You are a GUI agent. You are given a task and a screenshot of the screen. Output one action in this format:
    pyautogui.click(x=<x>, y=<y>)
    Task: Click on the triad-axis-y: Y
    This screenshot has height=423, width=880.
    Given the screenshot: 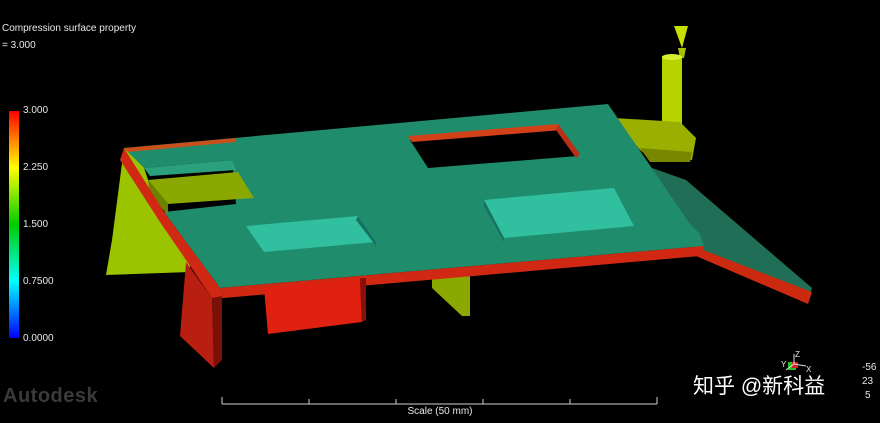 What is the action you would take?
    pyautogui.click(x=784, y=364)
    